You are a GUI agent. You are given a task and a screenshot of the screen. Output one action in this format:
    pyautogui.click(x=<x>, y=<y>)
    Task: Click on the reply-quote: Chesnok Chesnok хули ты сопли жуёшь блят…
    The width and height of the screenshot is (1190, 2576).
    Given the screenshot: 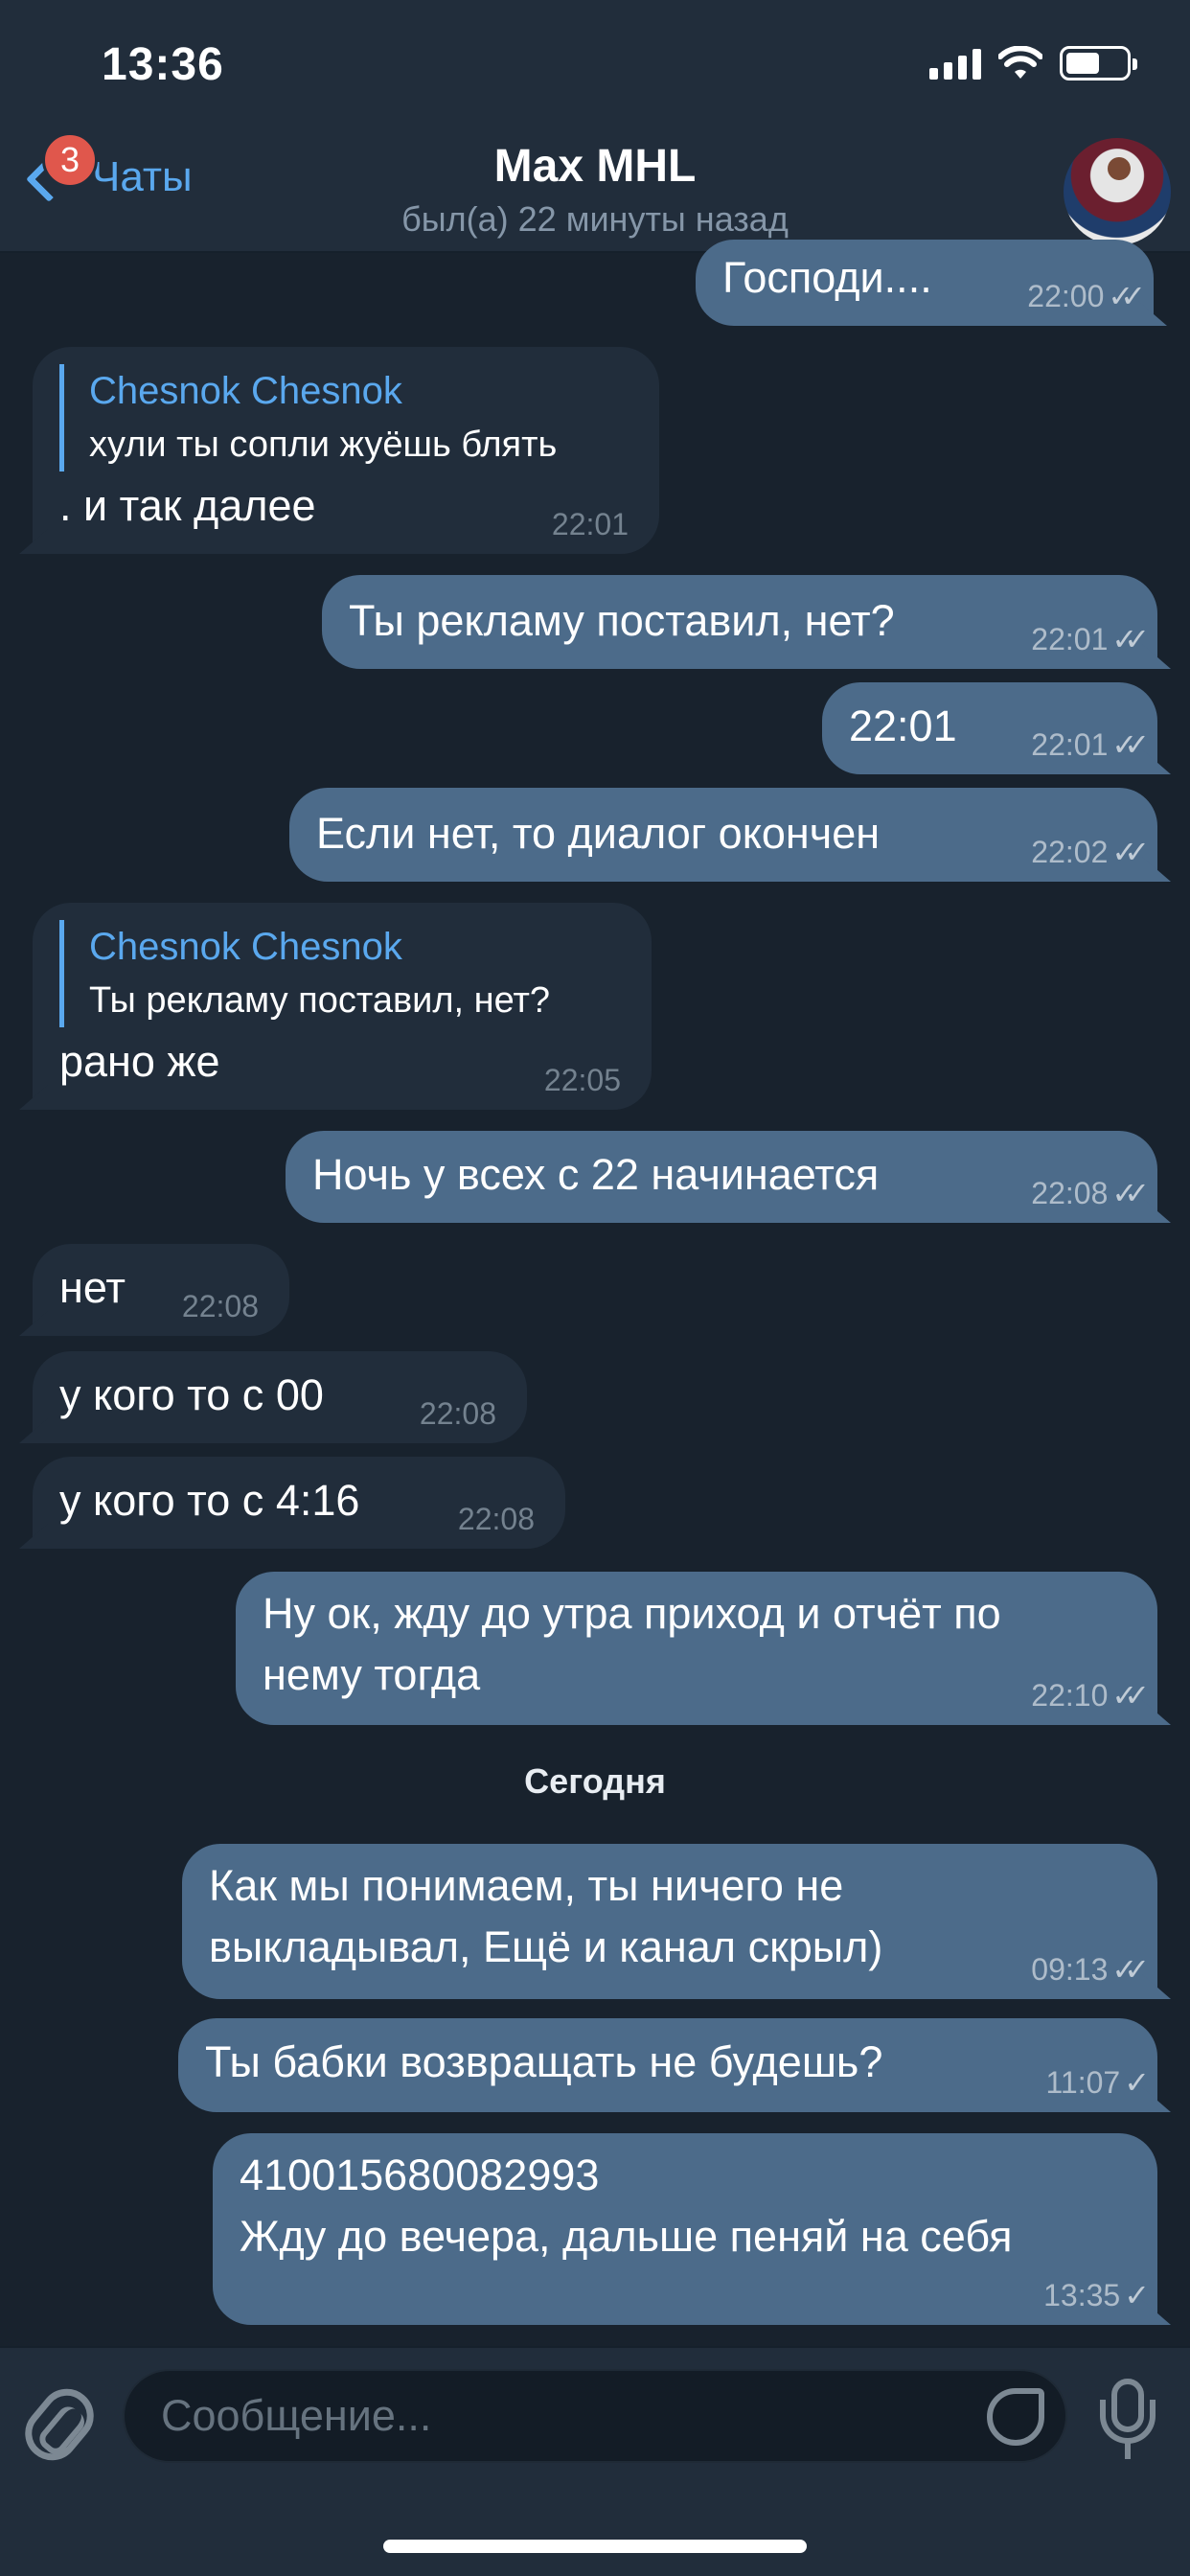 What is the action you would take?
    pyautogui.click(x=346, y=418)
    